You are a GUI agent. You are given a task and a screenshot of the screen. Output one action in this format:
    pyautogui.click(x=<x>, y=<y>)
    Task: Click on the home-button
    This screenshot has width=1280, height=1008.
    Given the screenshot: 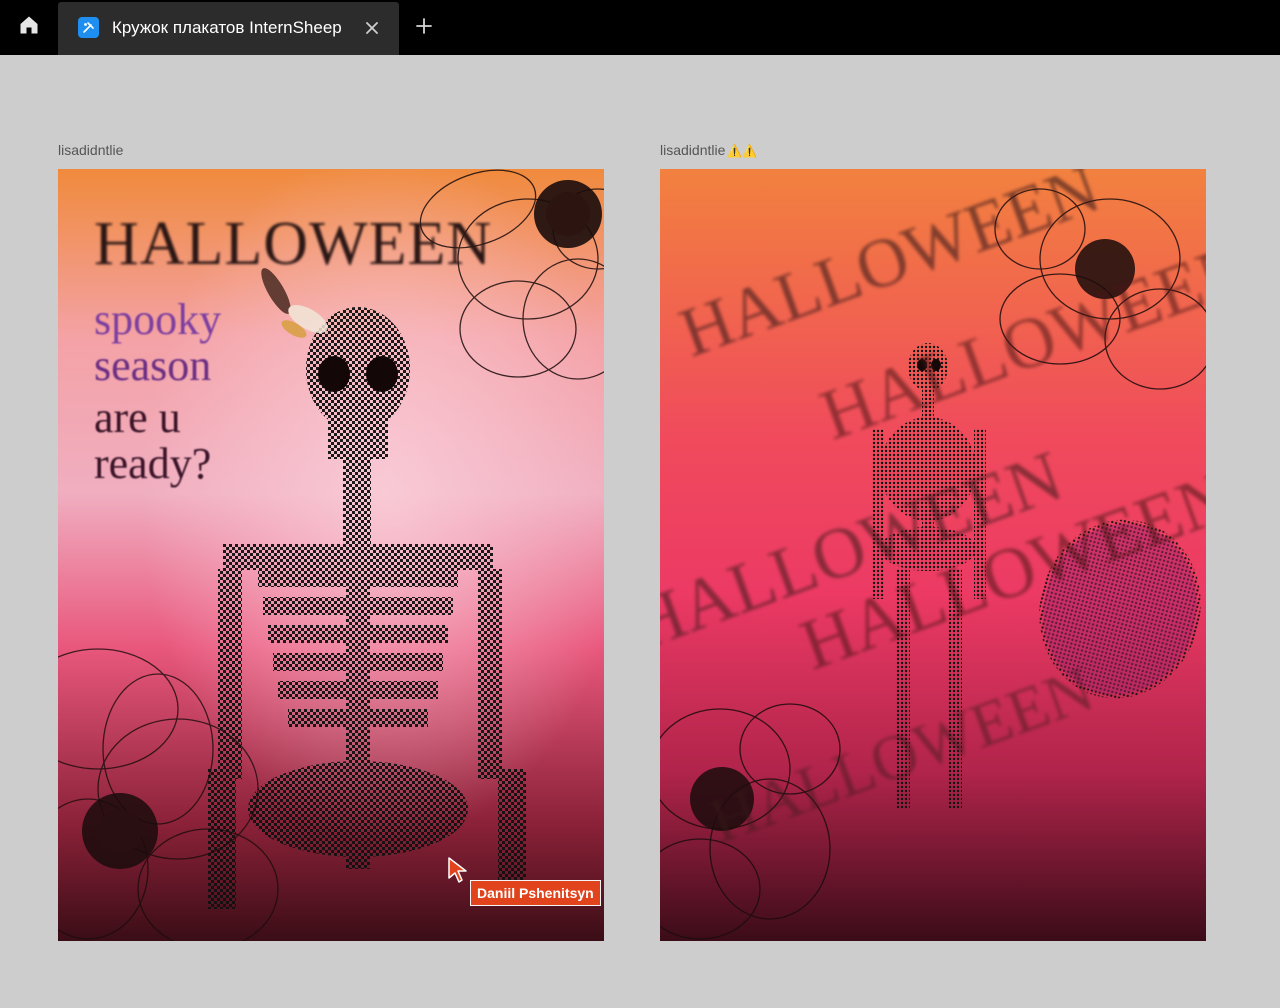 What is the action you would take?
    pyautogui.click(x=29, y=27)
    